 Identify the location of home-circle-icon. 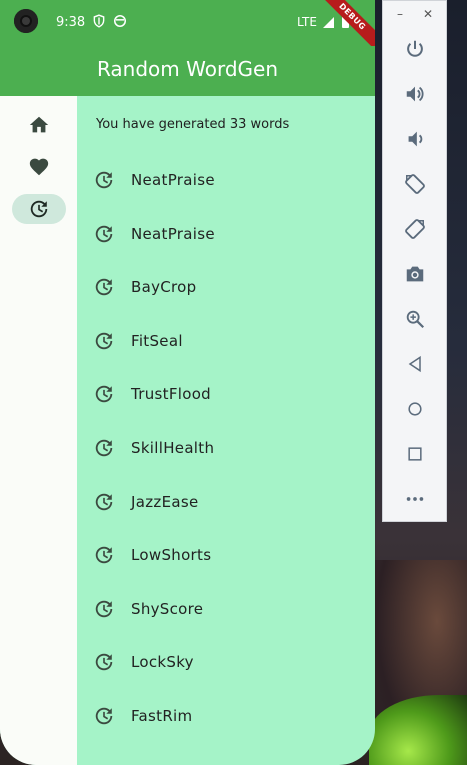
(415, 409).